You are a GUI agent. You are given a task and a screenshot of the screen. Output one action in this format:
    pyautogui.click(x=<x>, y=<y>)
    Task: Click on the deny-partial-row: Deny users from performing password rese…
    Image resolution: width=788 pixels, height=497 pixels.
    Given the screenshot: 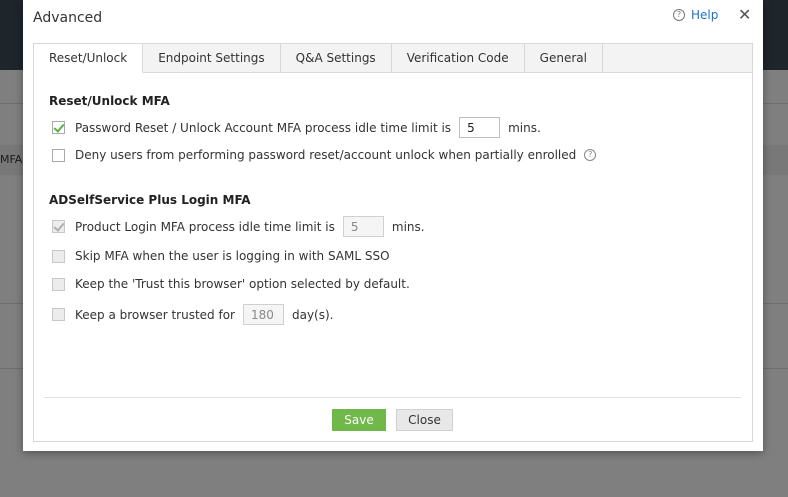 What is the action you would take?
    pyautogui.click(x=324, y=155)
    